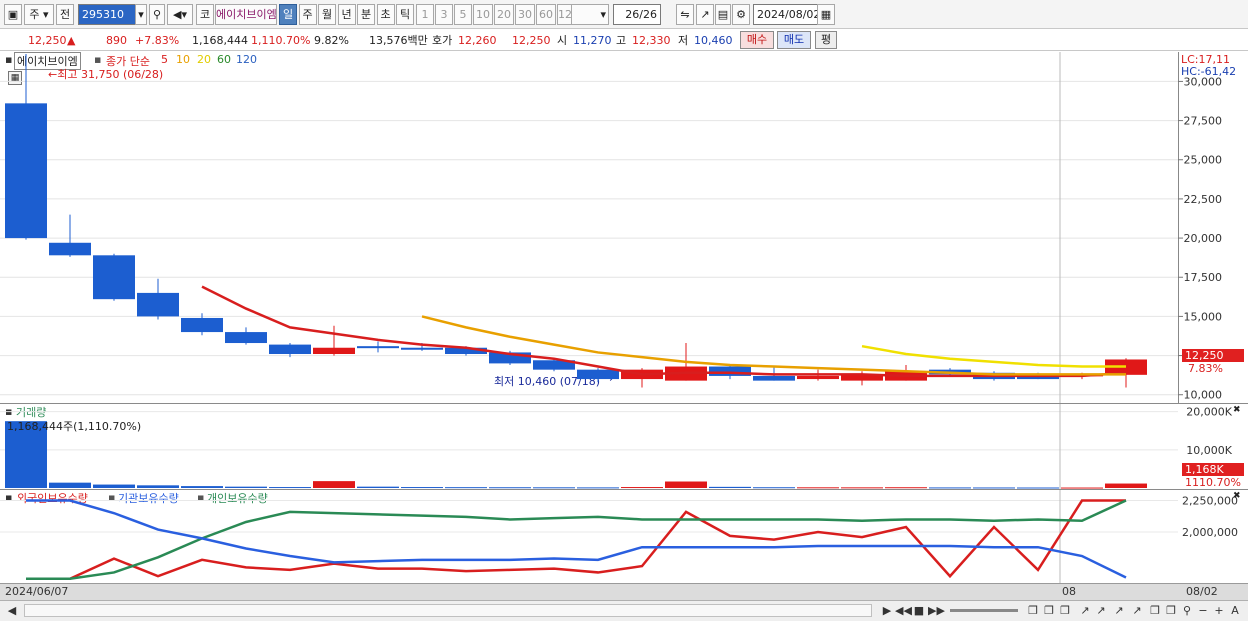  What do you see at coordinates (1203, 238) in the screenshot?
I see `price-tick-label: 20,000` at bounding box center [1203, 238].